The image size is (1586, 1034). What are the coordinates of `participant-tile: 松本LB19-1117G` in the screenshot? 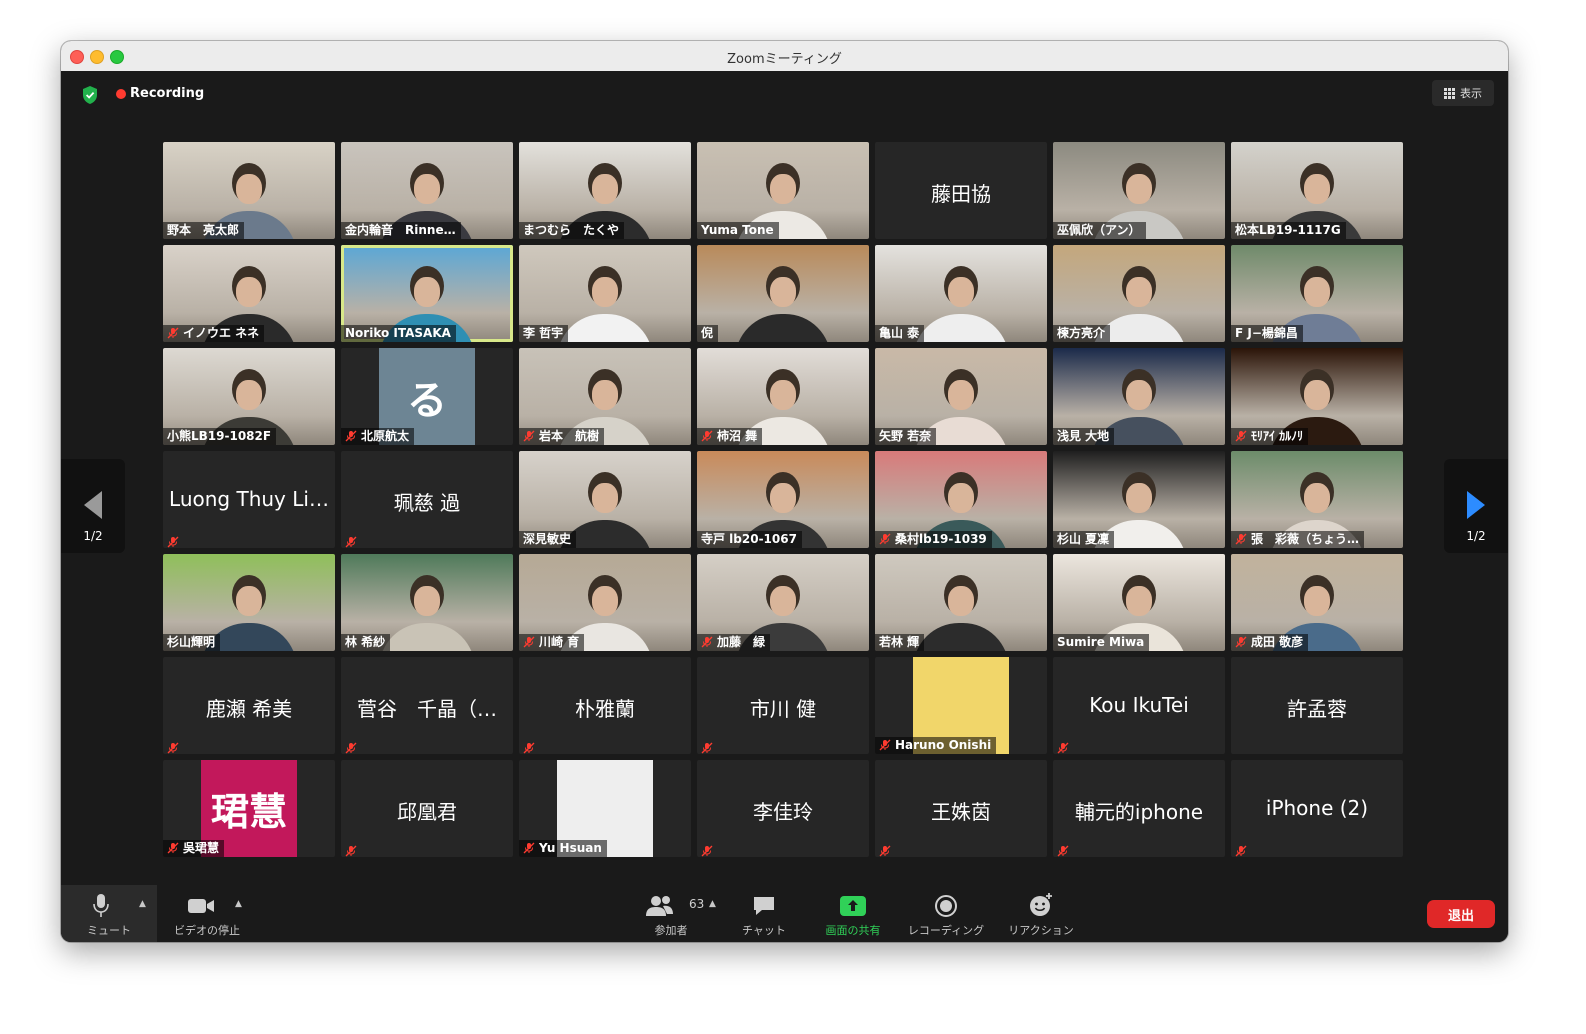 It's located at (1317, 190).